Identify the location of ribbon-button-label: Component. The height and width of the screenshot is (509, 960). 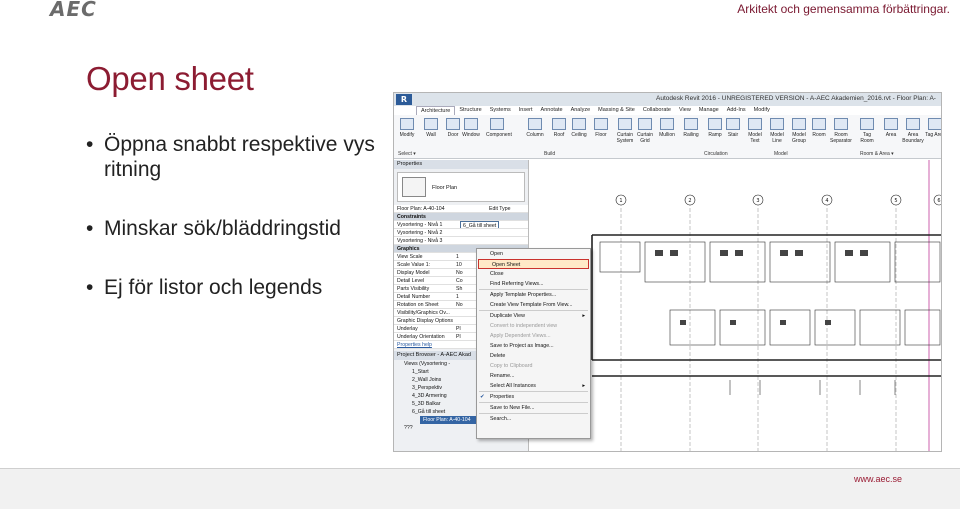
(499, 135).